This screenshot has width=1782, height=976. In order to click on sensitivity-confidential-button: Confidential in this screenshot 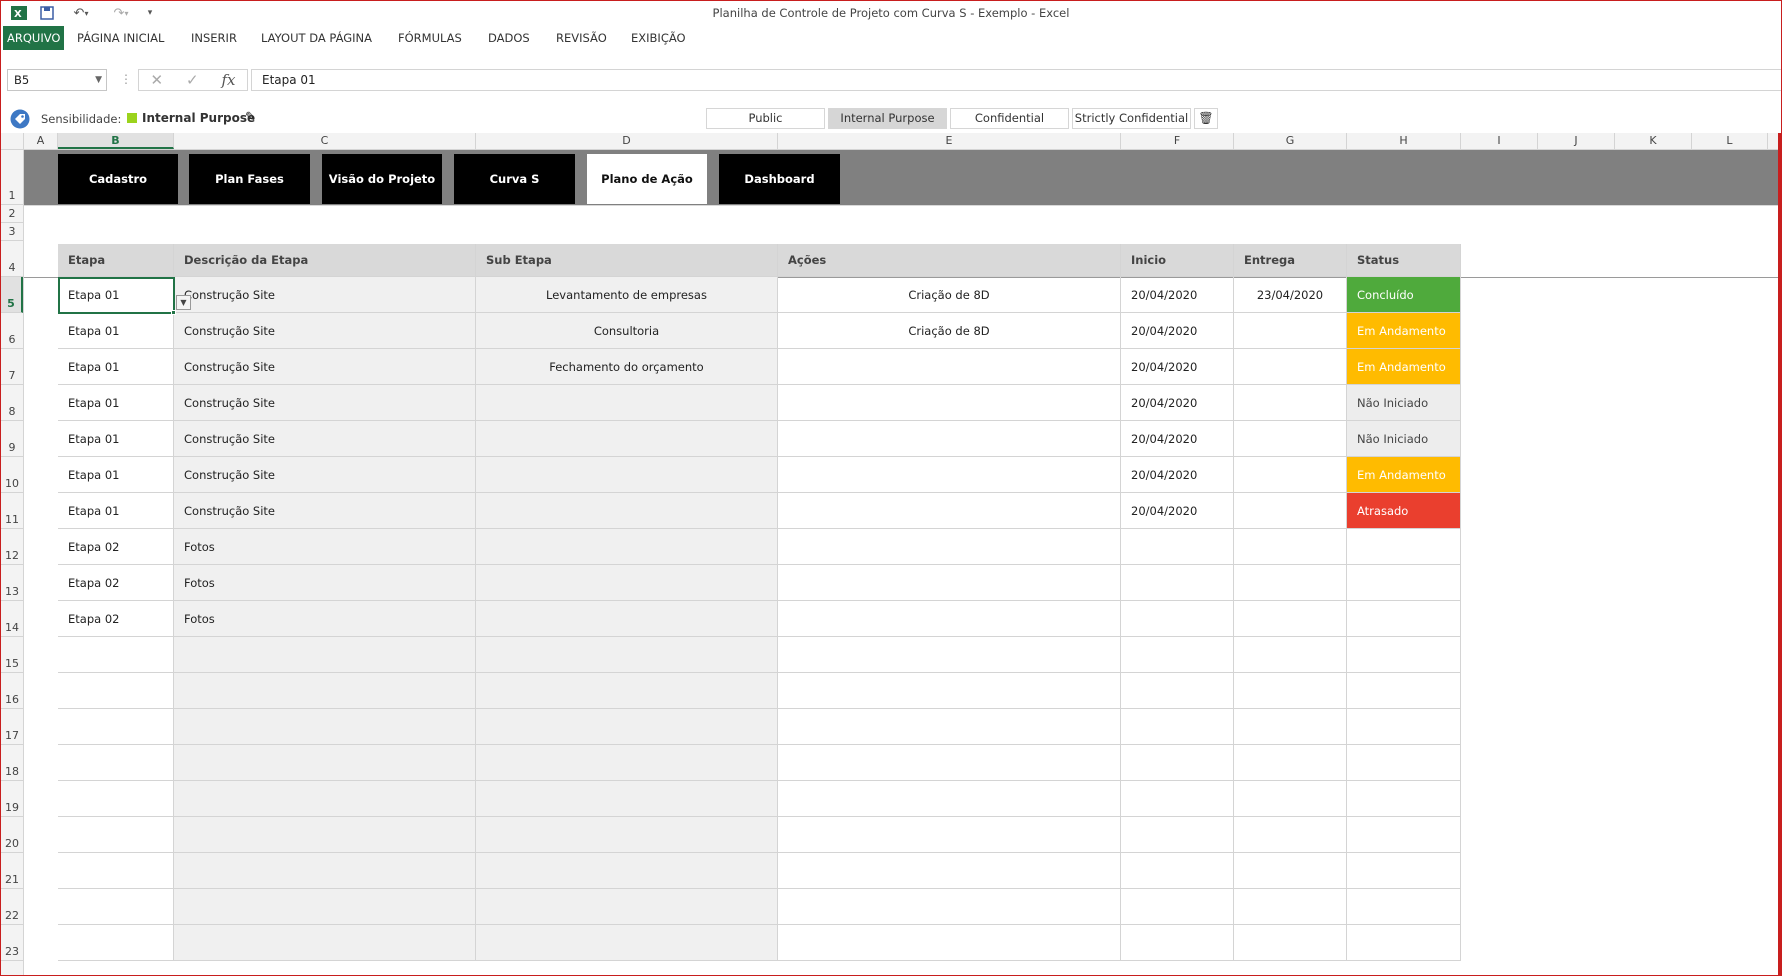, I will do `click(1009, 118)`.